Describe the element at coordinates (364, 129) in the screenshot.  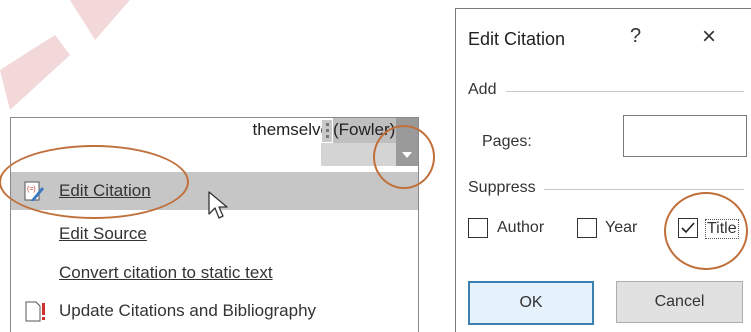
I see `citation-text: (Fowler)` at that location.